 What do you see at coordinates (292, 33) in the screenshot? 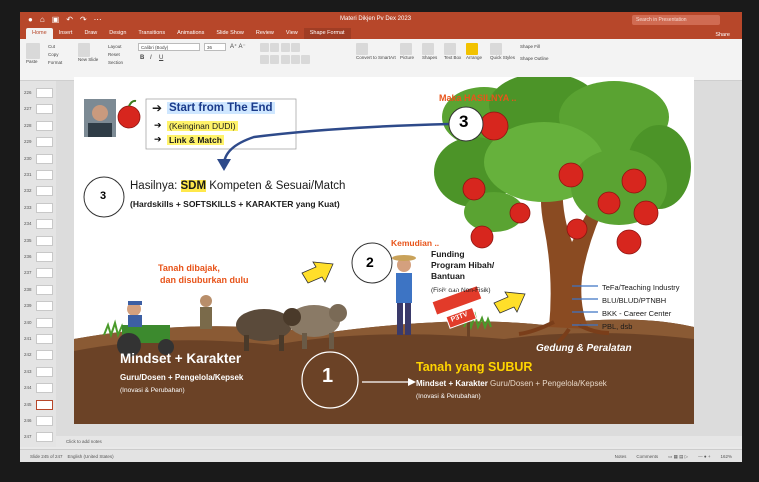
I see `tab-view: View` at bounding box center [292, 33].